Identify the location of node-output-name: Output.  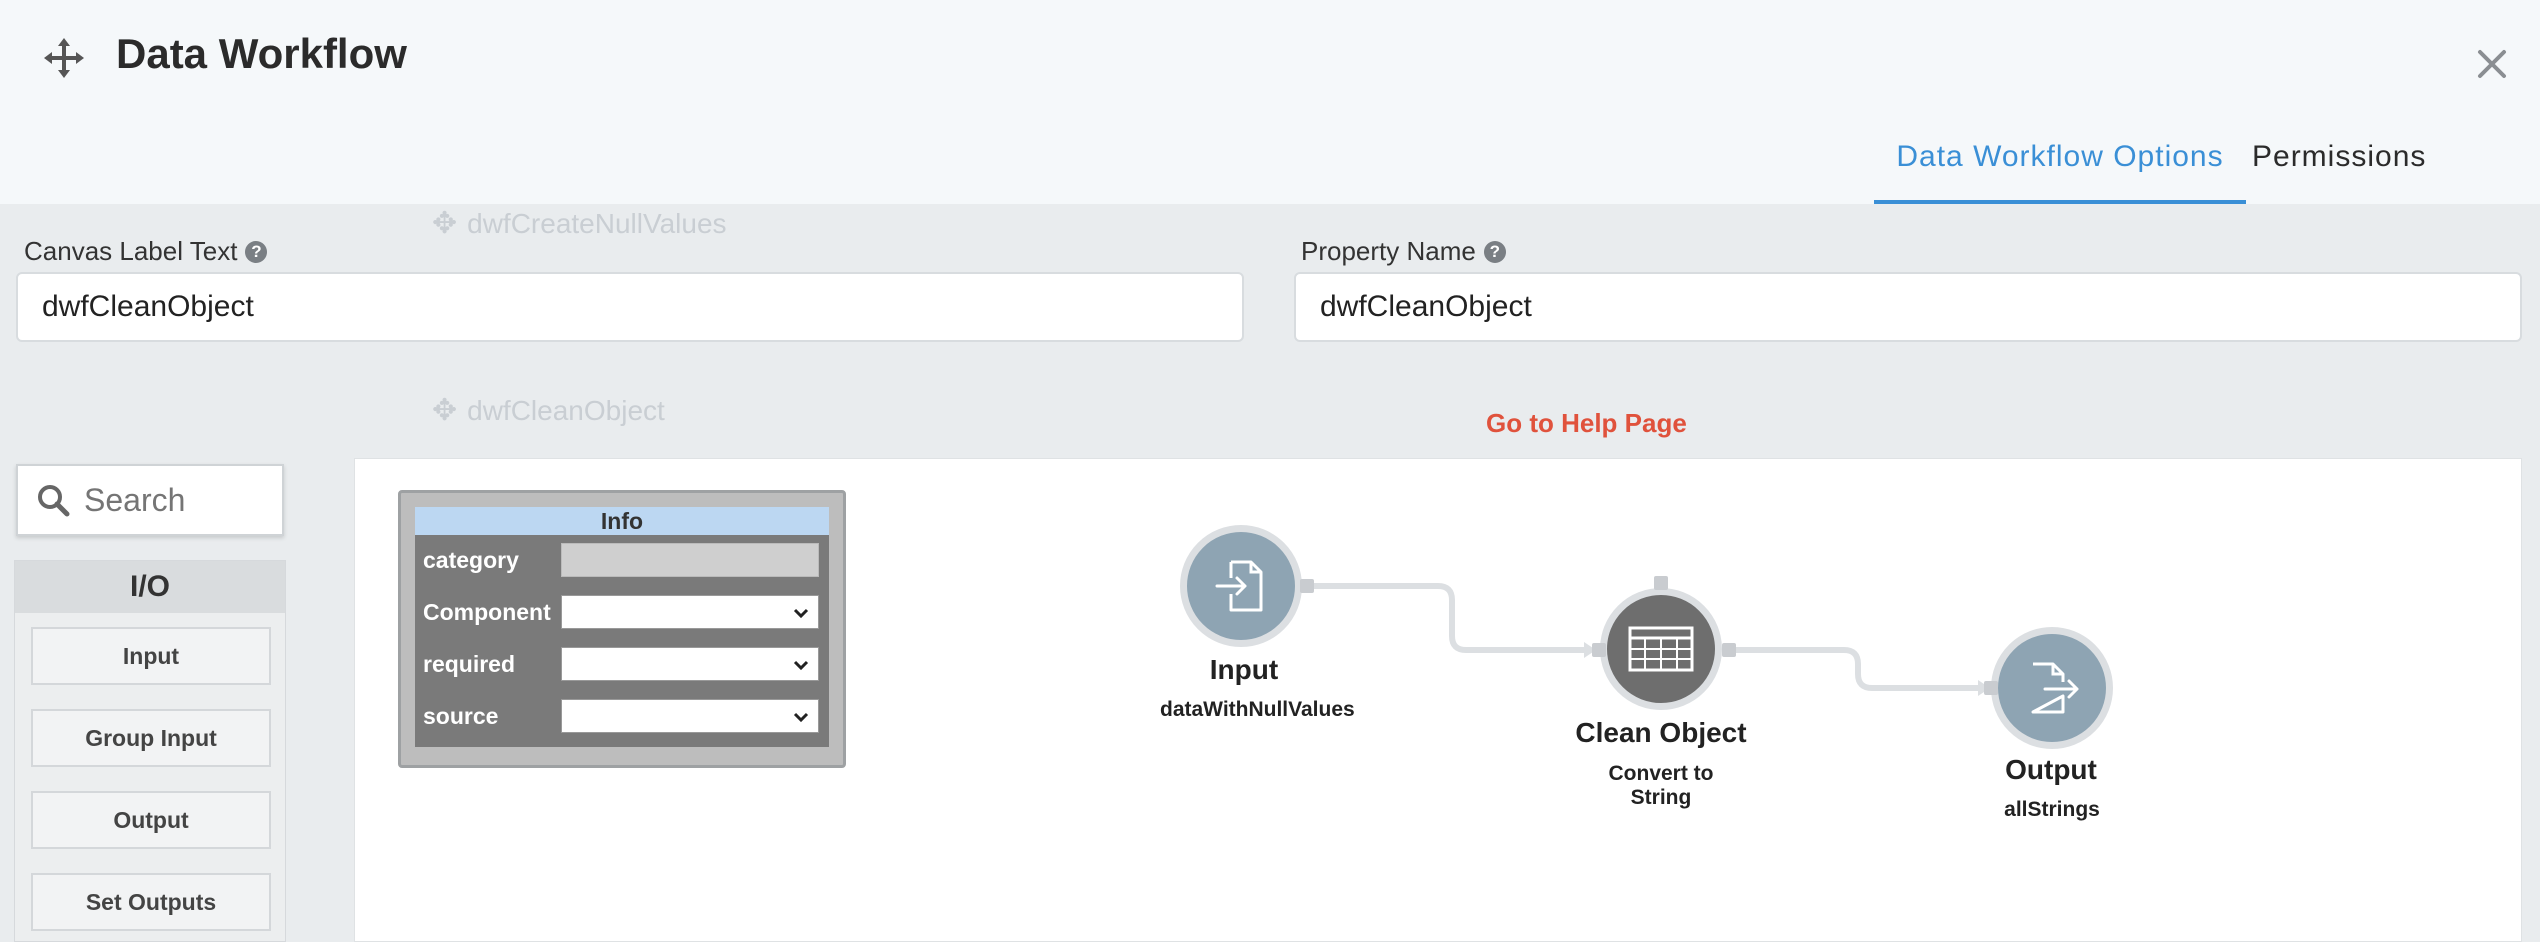
(2051, 769).